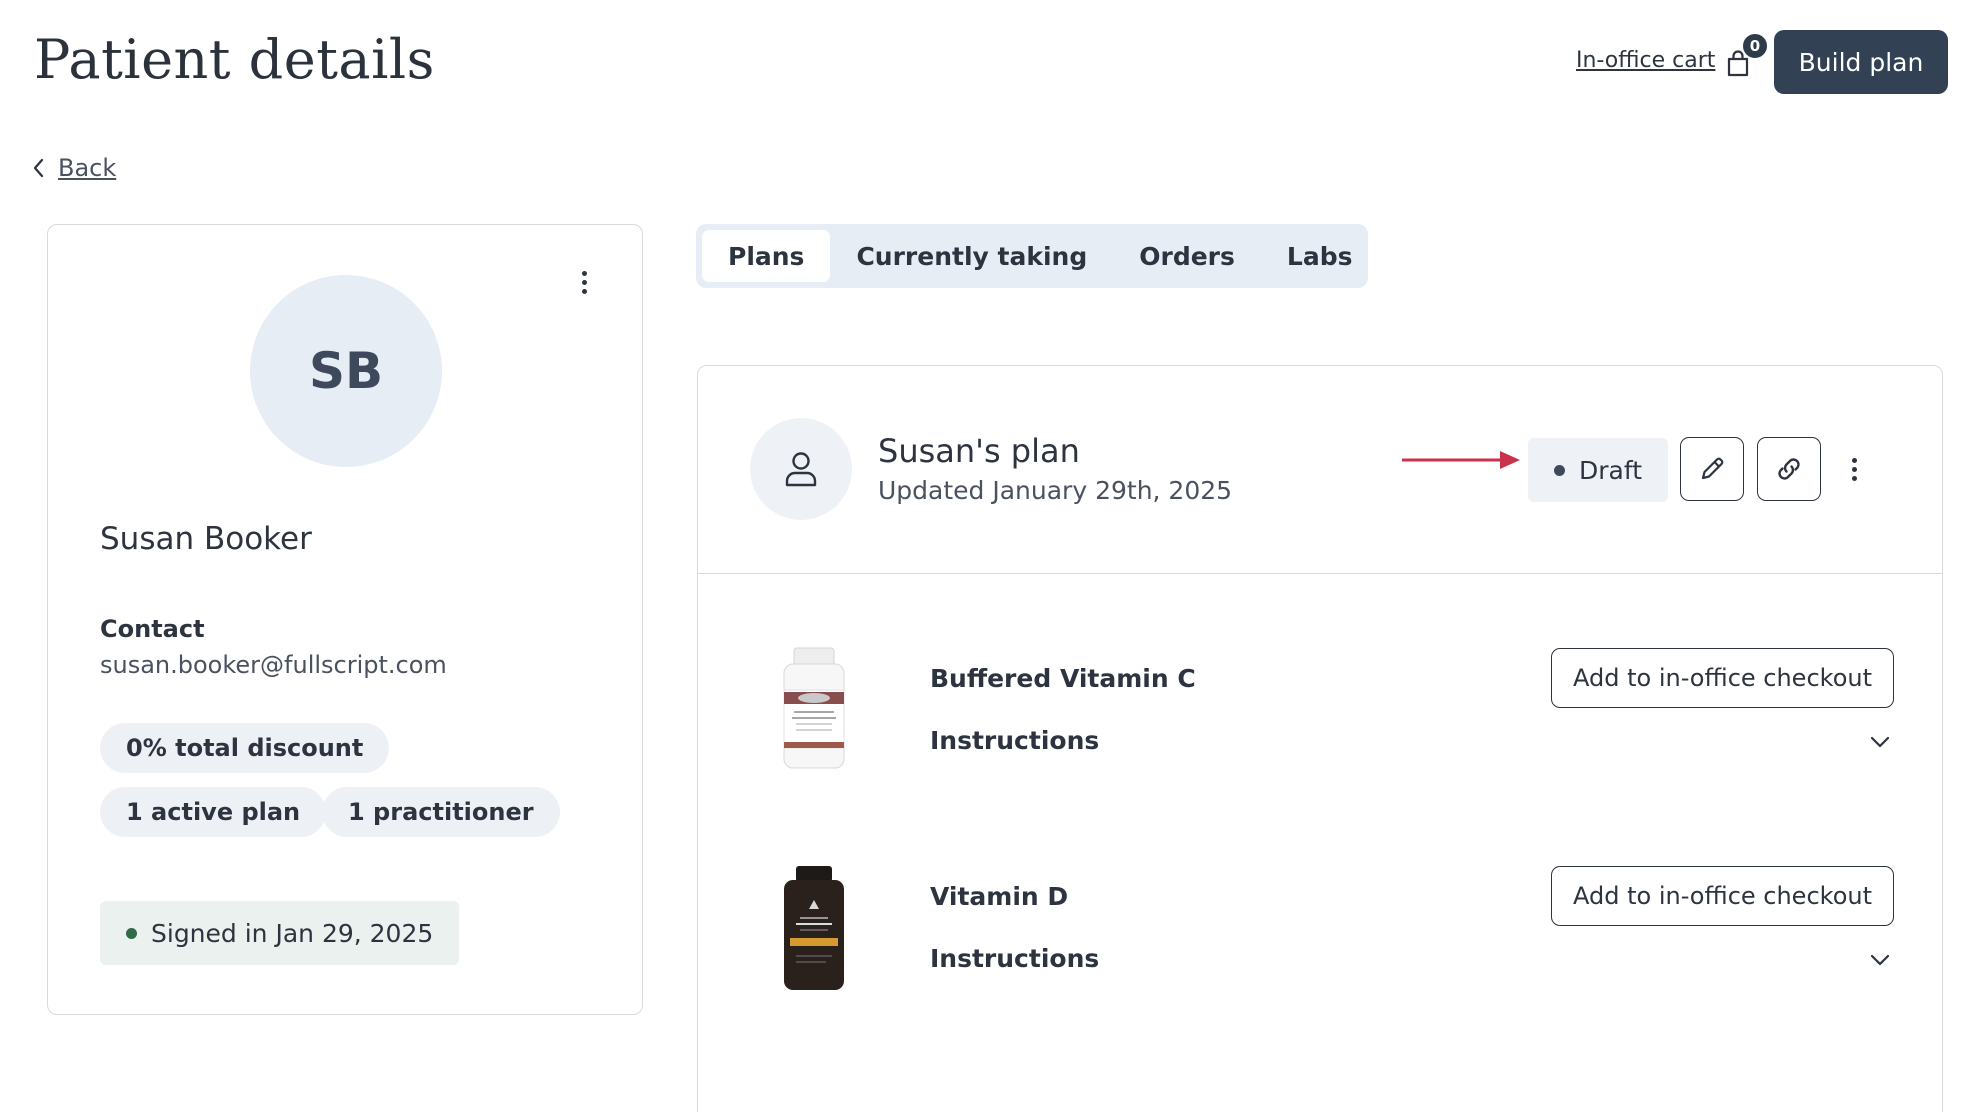  What do you see at coordinates (1461, 460) in the screenshot?
I see `arrow-right-icon` at bounding box center [1461, 460].